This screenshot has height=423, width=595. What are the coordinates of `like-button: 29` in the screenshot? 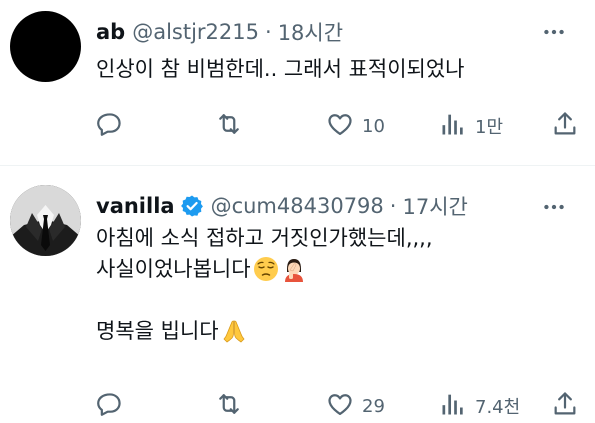 It's located at (355, 406).